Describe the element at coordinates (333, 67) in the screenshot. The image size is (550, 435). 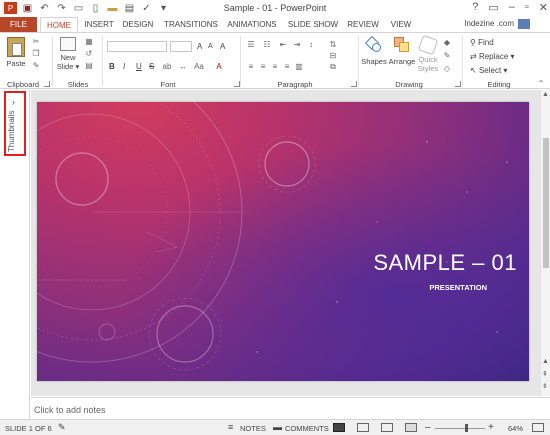
I see `smartart-icon: ⧉` at that location.